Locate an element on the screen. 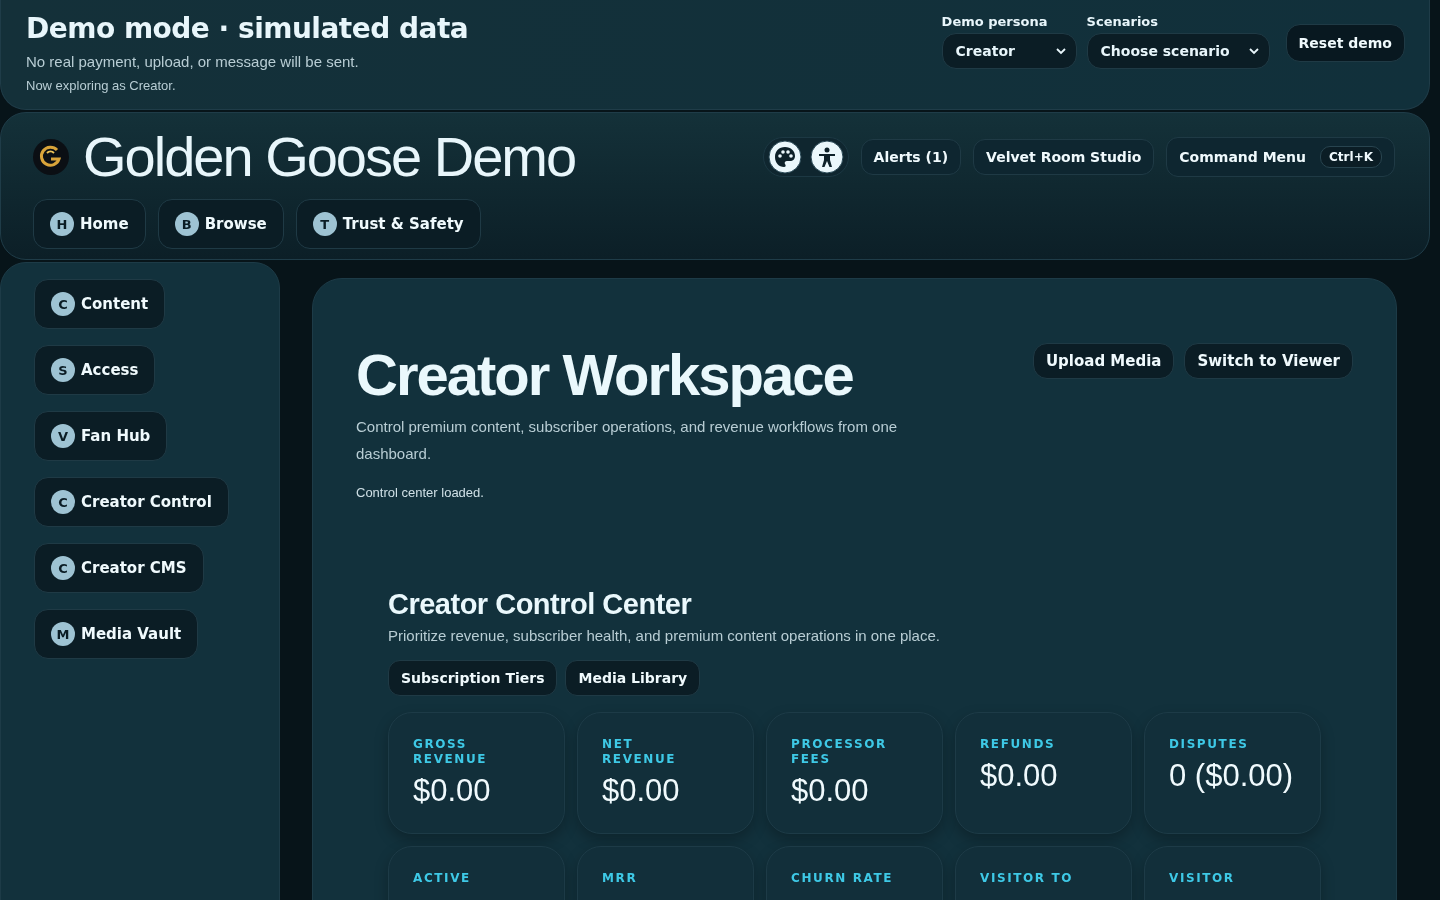 The image size is (1440, 900). letter-badge: H is located at coordinates (62, 224).